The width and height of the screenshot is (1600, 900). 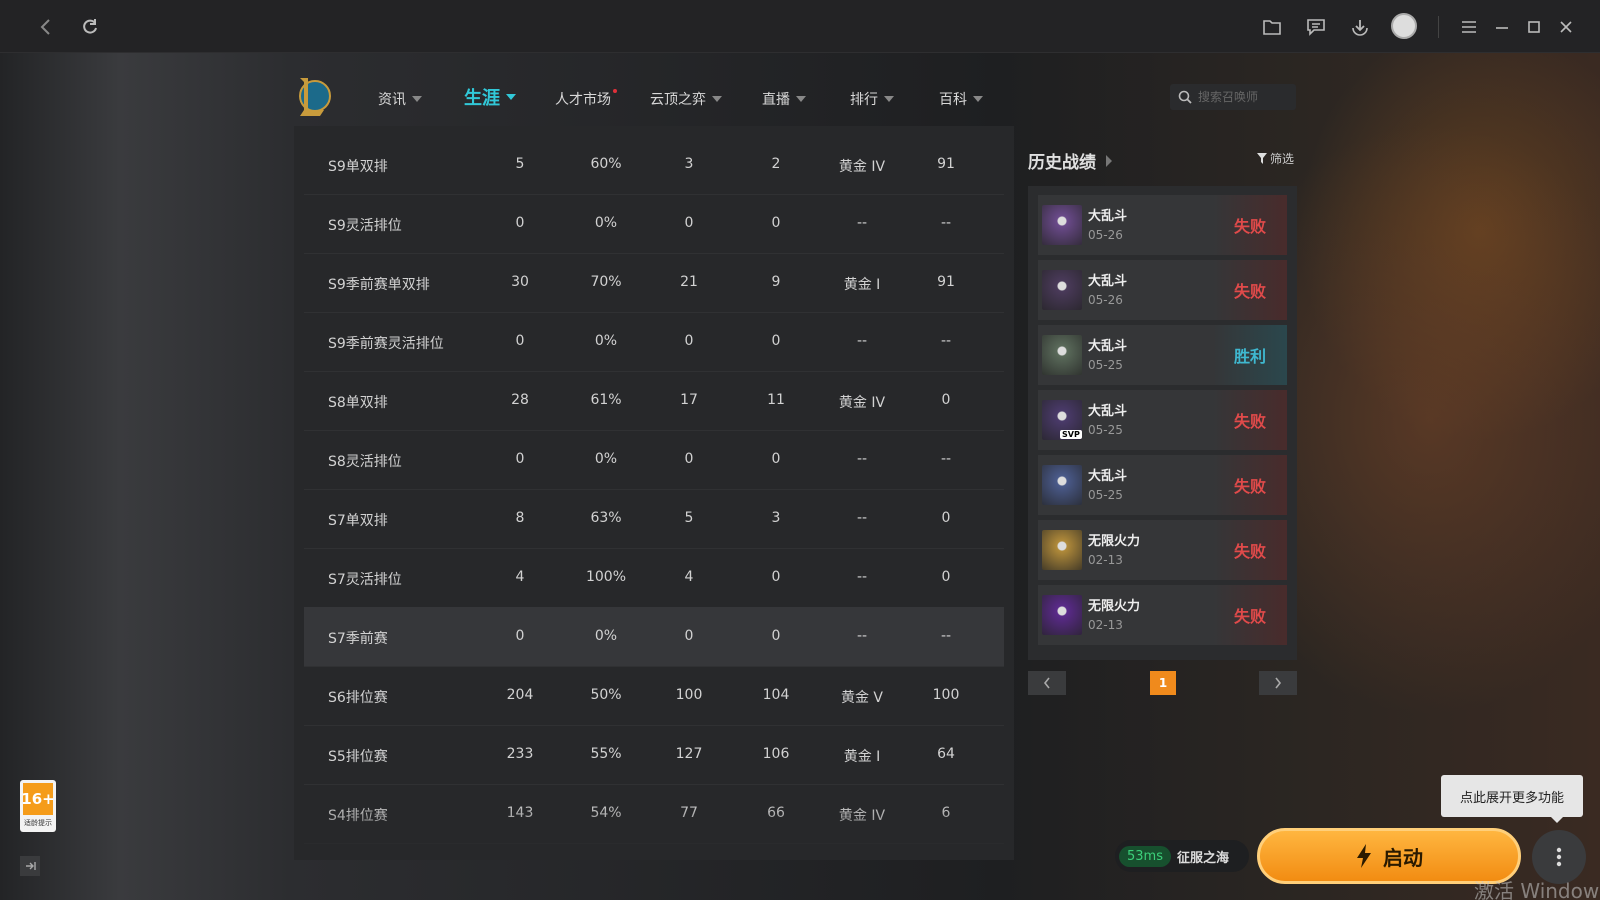 What do you see at coordinates (654, 637) in the screenshot?
I see `table-row: S7季前赛 0 0% 0 0 -- --` at bounding box center [654, 637].